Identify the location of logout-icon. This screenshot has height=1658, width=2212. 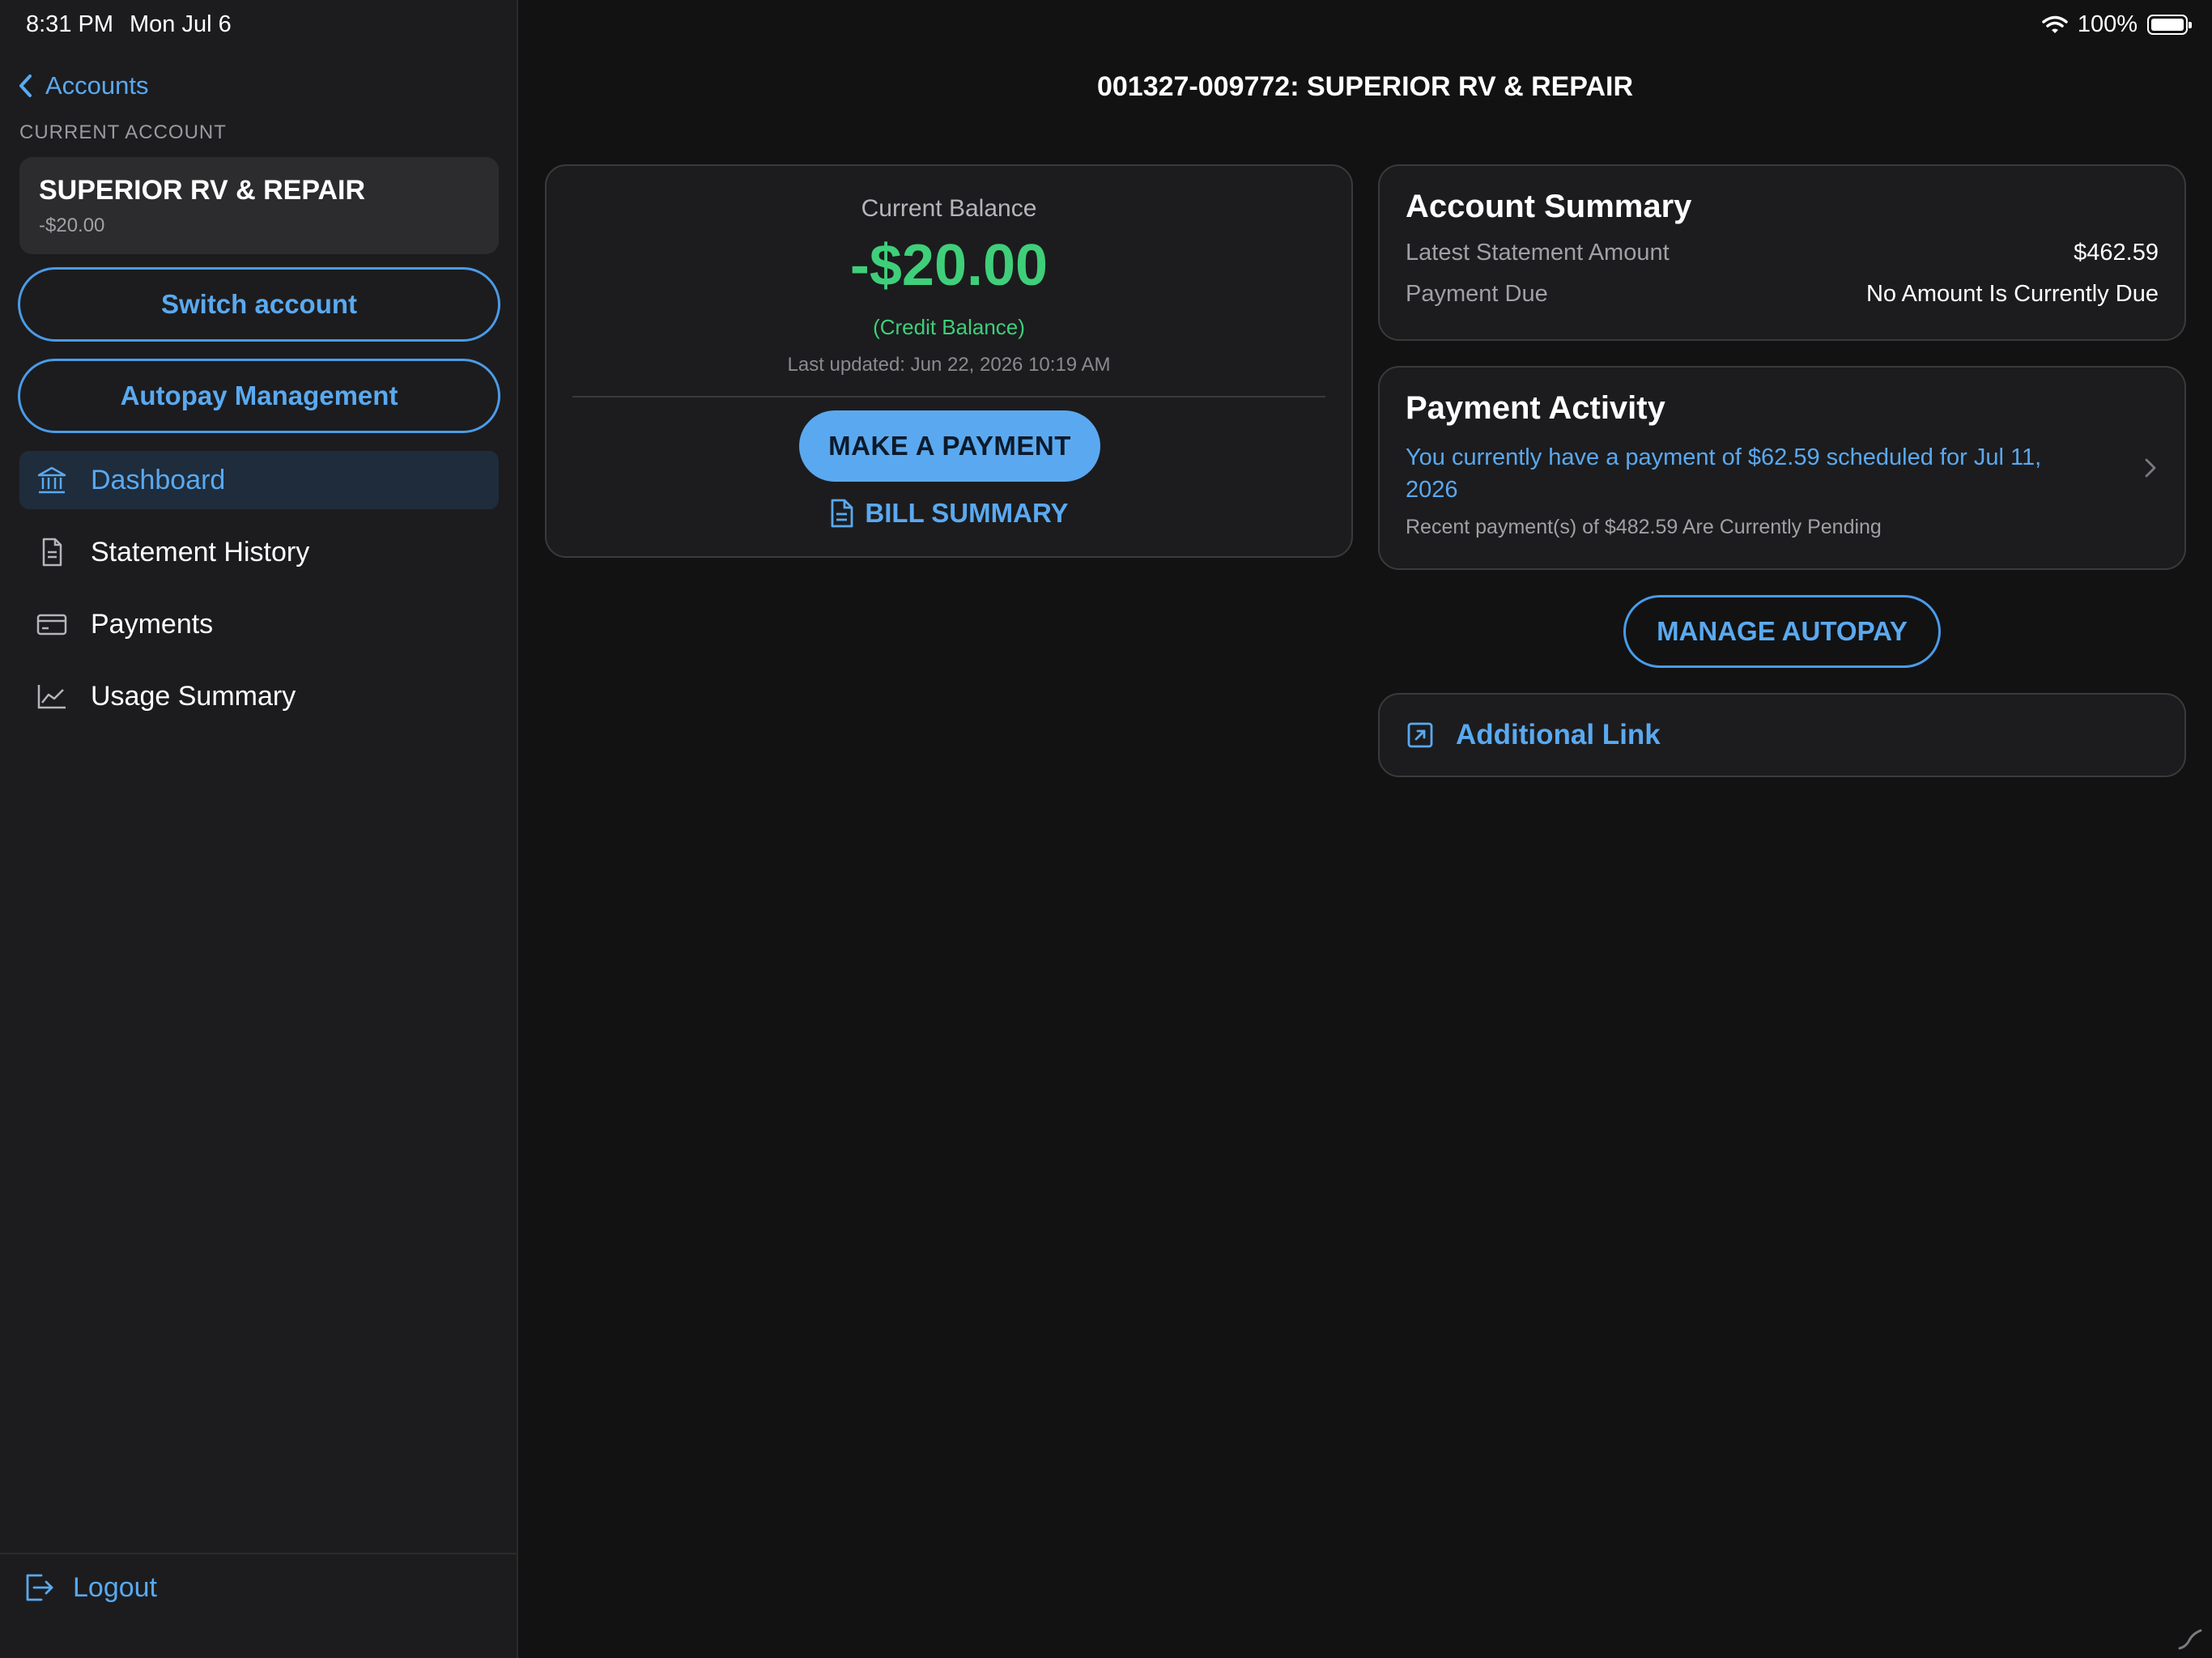
(39, 1587).